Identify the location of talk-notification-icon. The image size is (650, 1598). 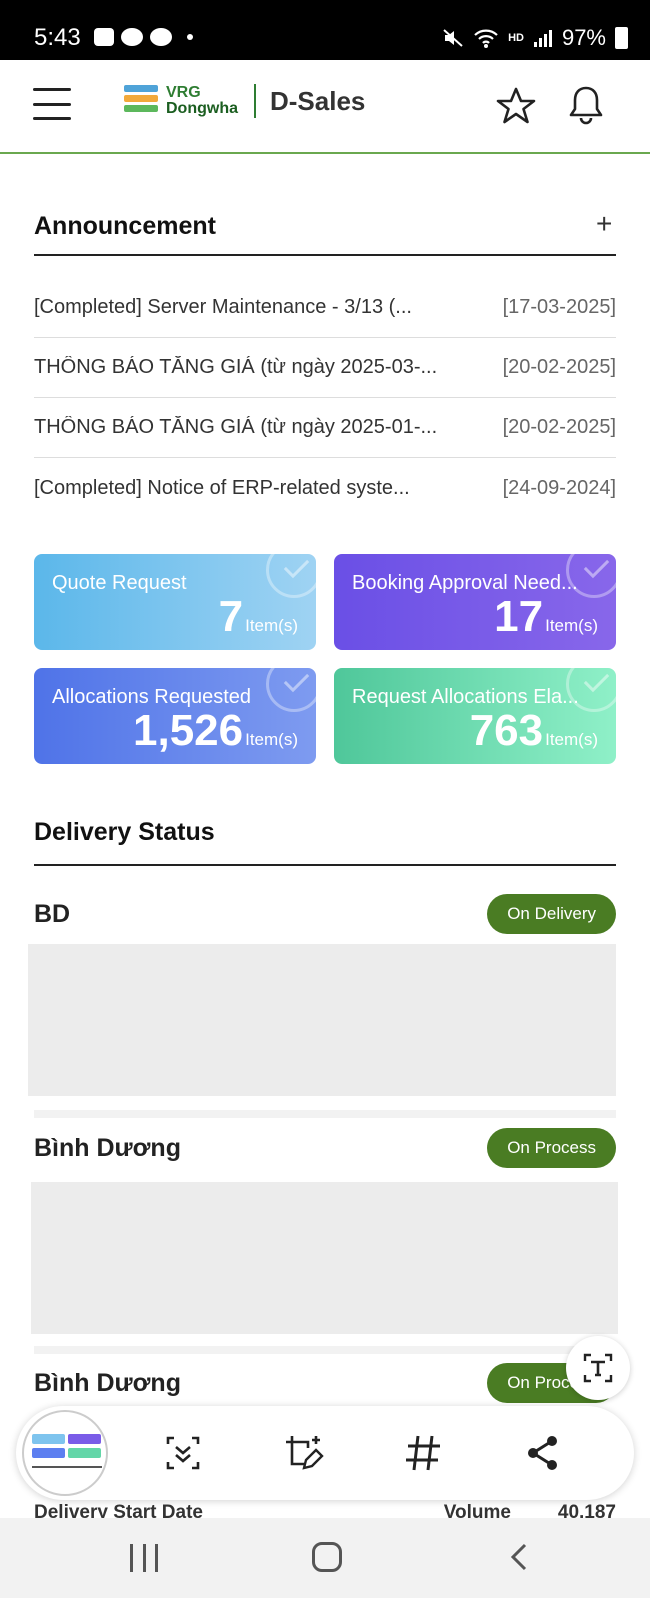
(161, 37).